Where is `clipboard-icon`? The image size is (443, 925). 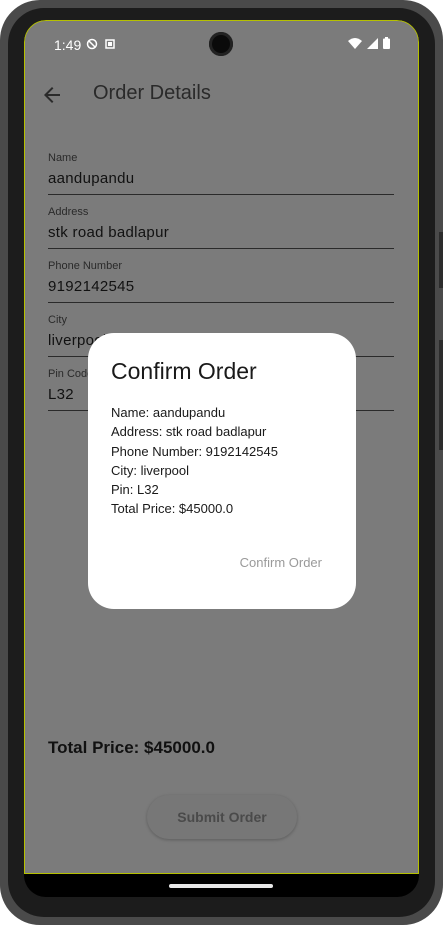
clipboard-icon is located at coordinates (110, 44).